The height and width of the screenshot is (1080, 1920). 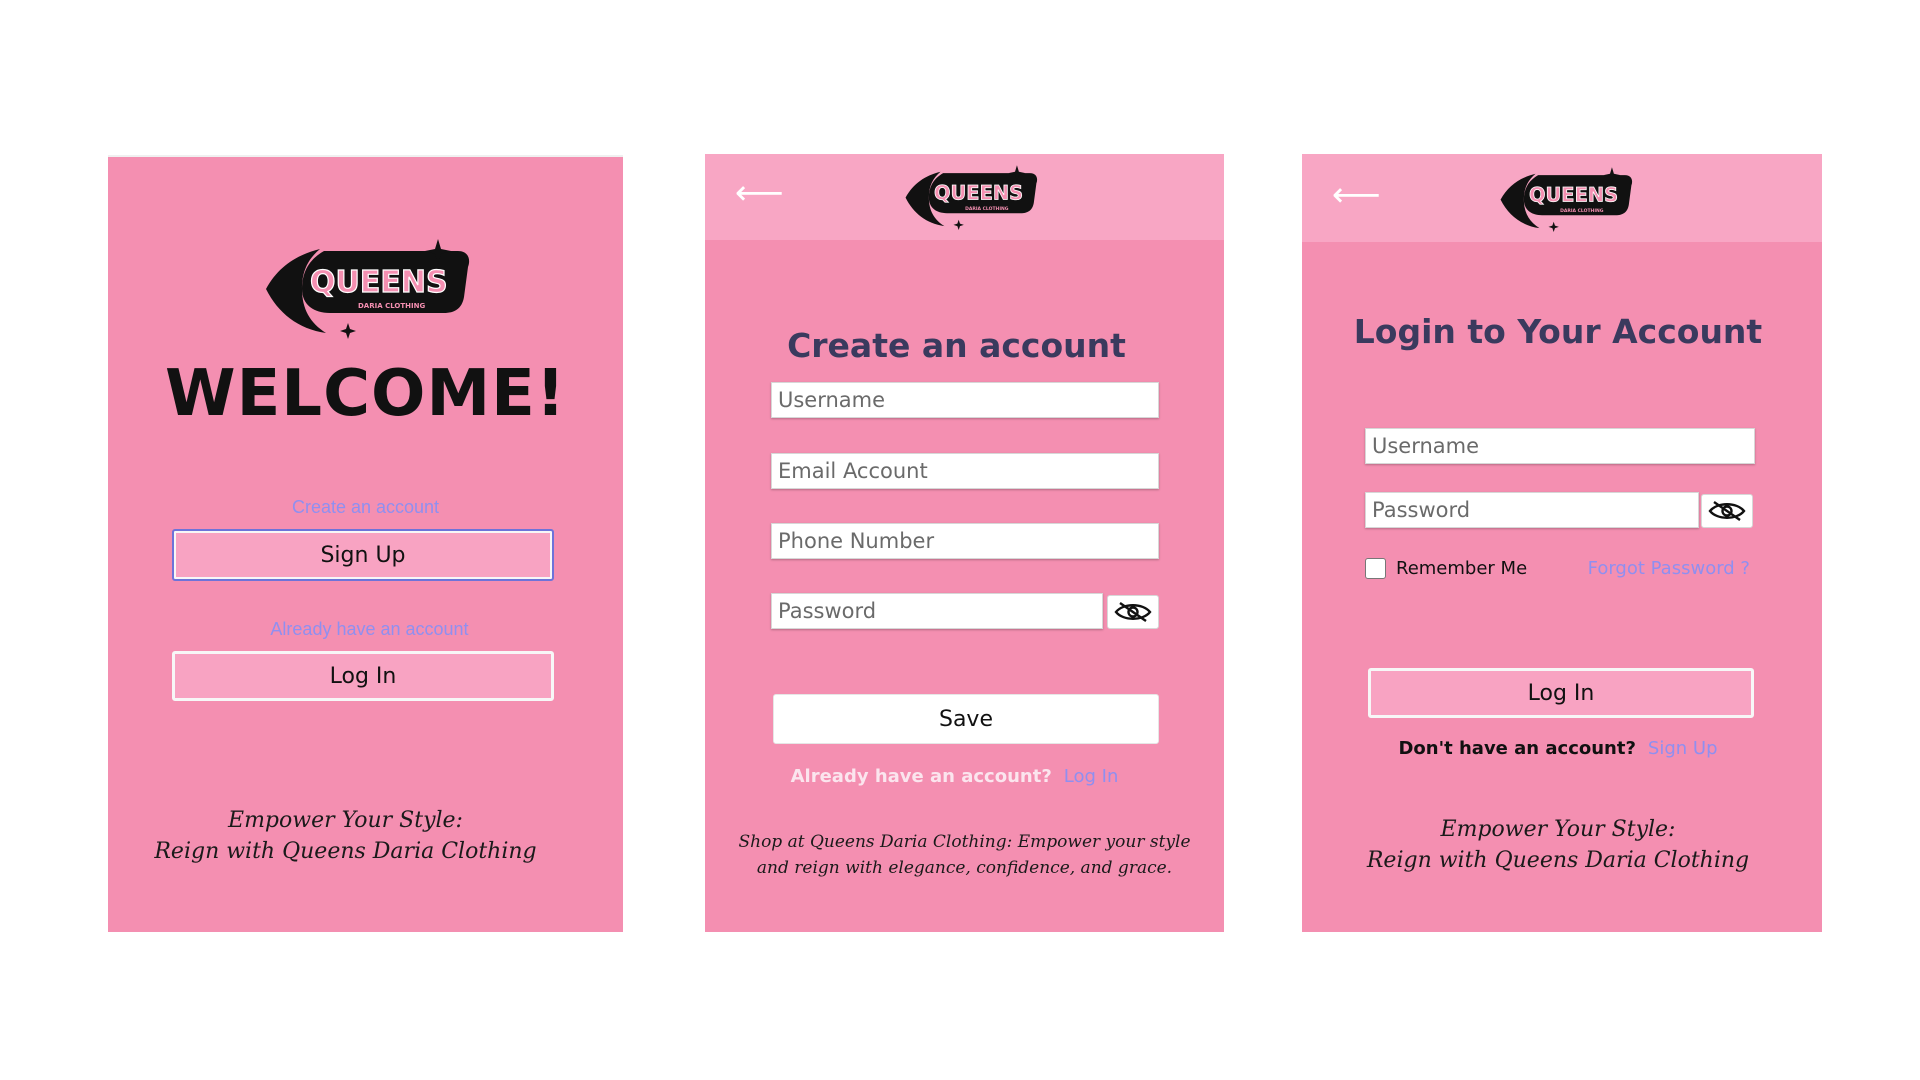 What do you see at coordinates (921, 776) in the screenshot?
I see `have-account-text: Already have an account?` at bounding box center [921, 776].